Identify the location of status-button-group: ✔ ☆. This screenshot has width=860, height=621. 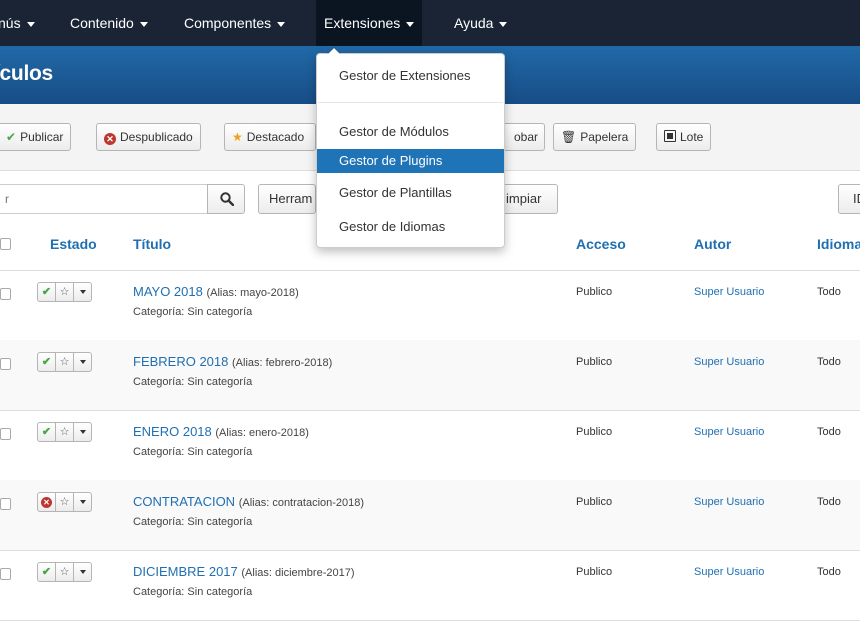
(64, 362).